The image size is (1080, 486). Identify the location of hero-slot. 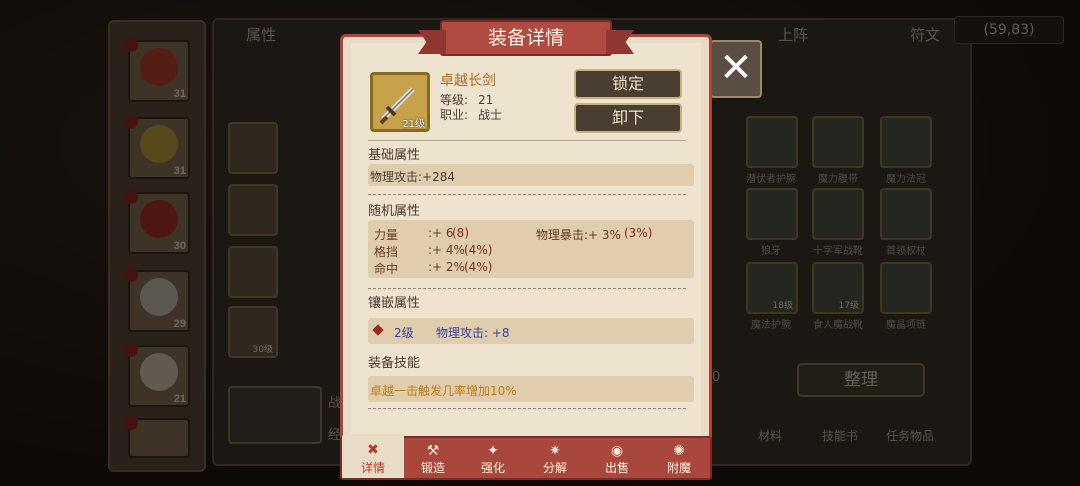
(157, 437).